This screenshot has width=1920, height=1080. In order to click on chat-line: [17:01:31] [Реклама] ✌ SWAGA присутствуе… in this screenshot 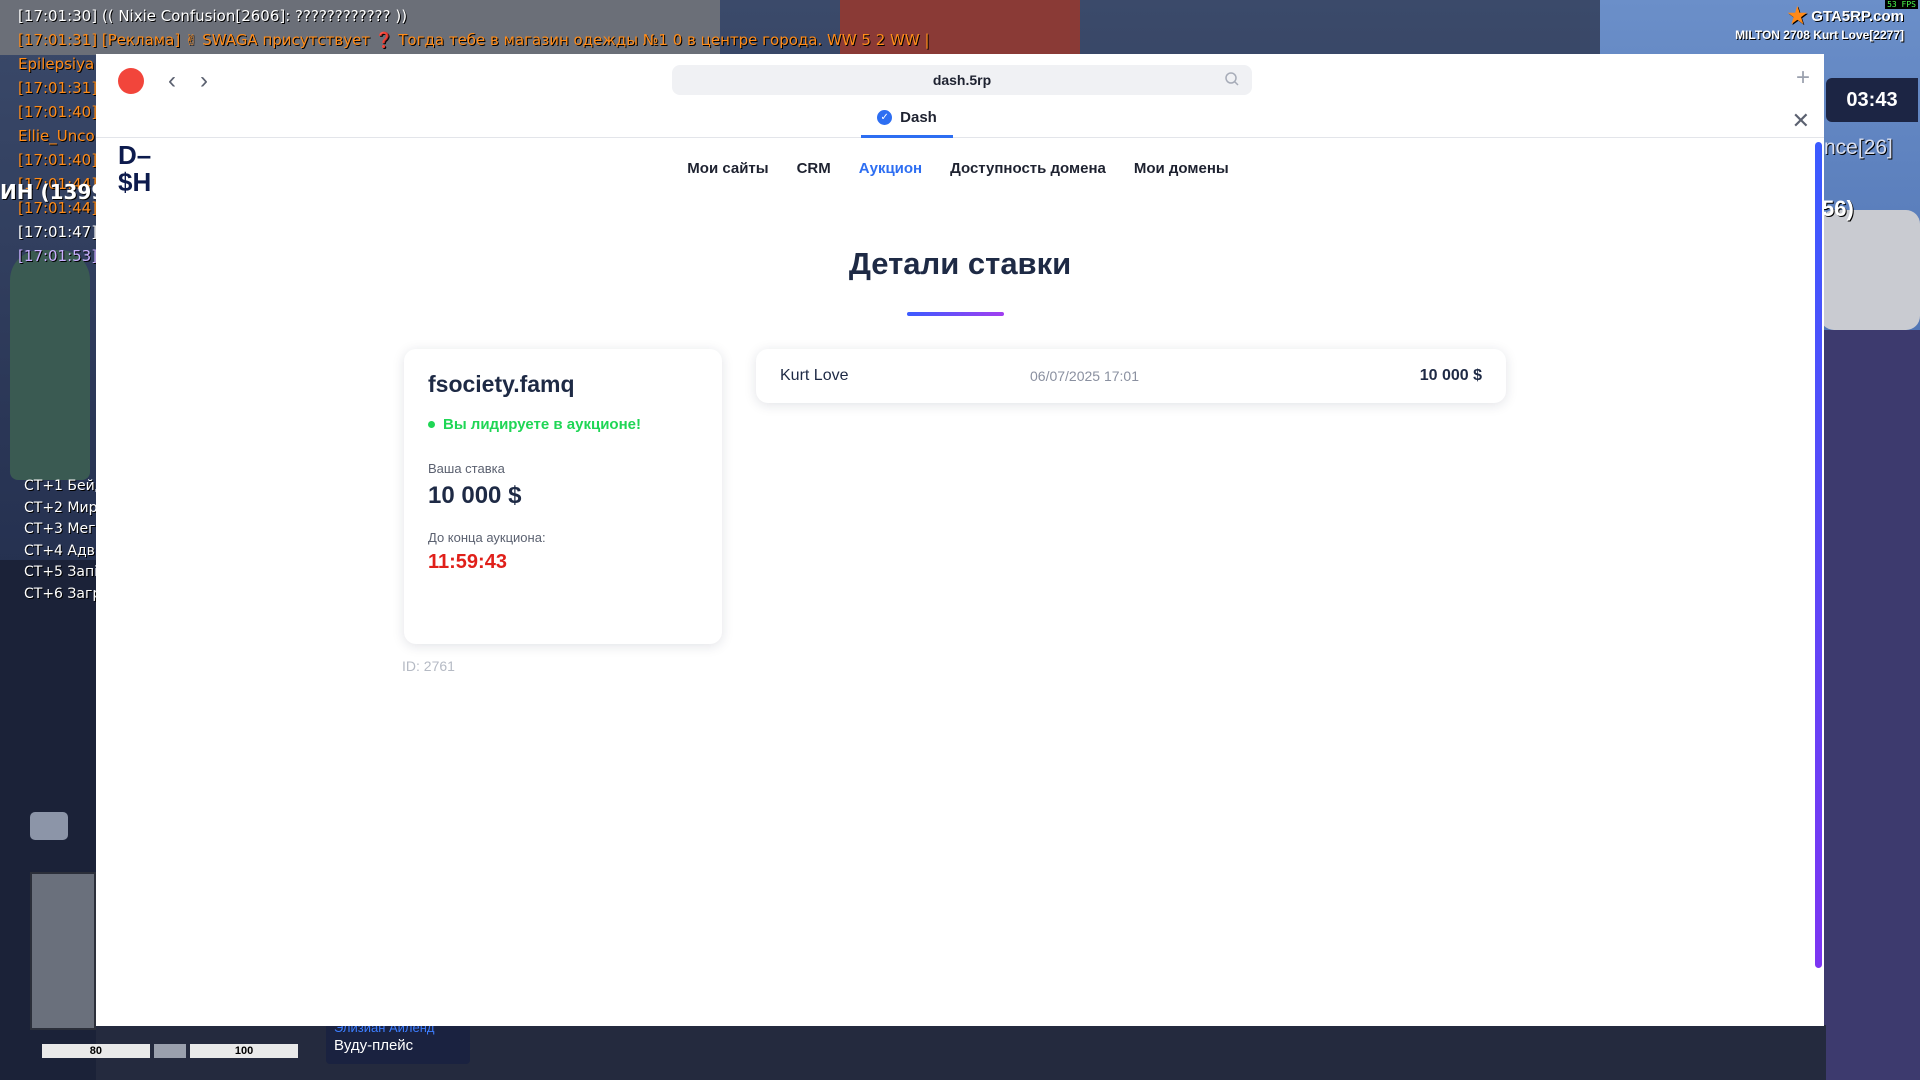, I will do `click(474, 40)`.